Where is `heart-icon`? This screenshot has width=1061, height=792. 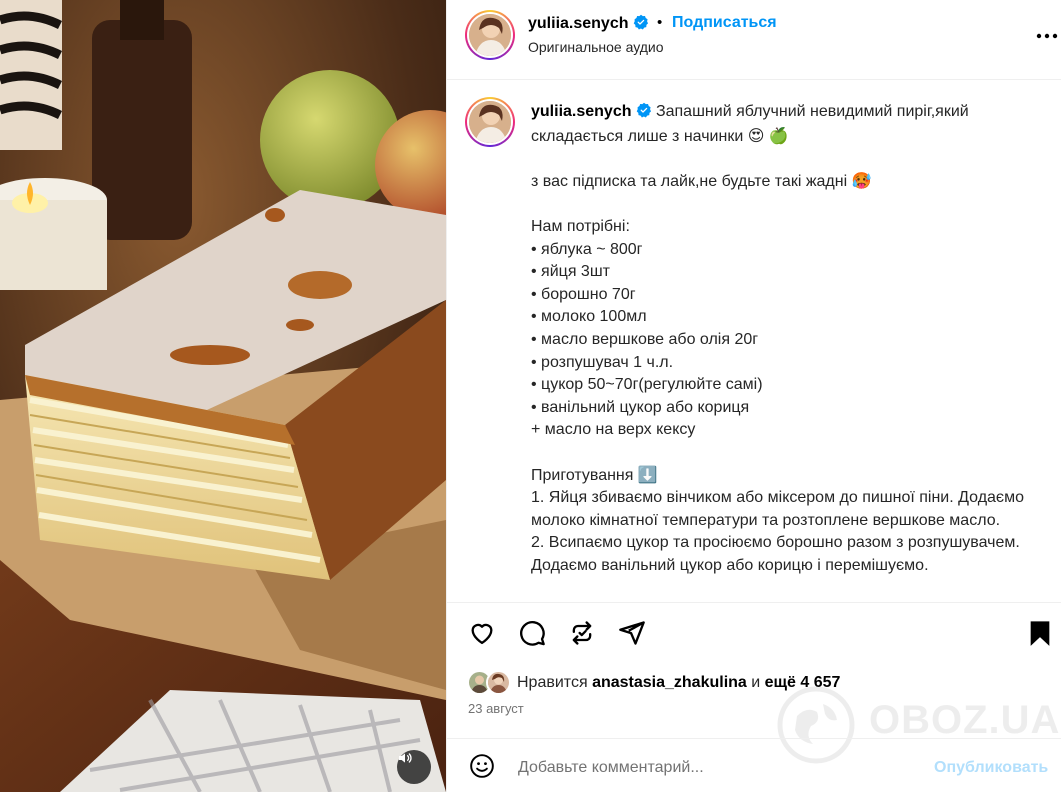
heart-icon is located at coordinates (482, 635).